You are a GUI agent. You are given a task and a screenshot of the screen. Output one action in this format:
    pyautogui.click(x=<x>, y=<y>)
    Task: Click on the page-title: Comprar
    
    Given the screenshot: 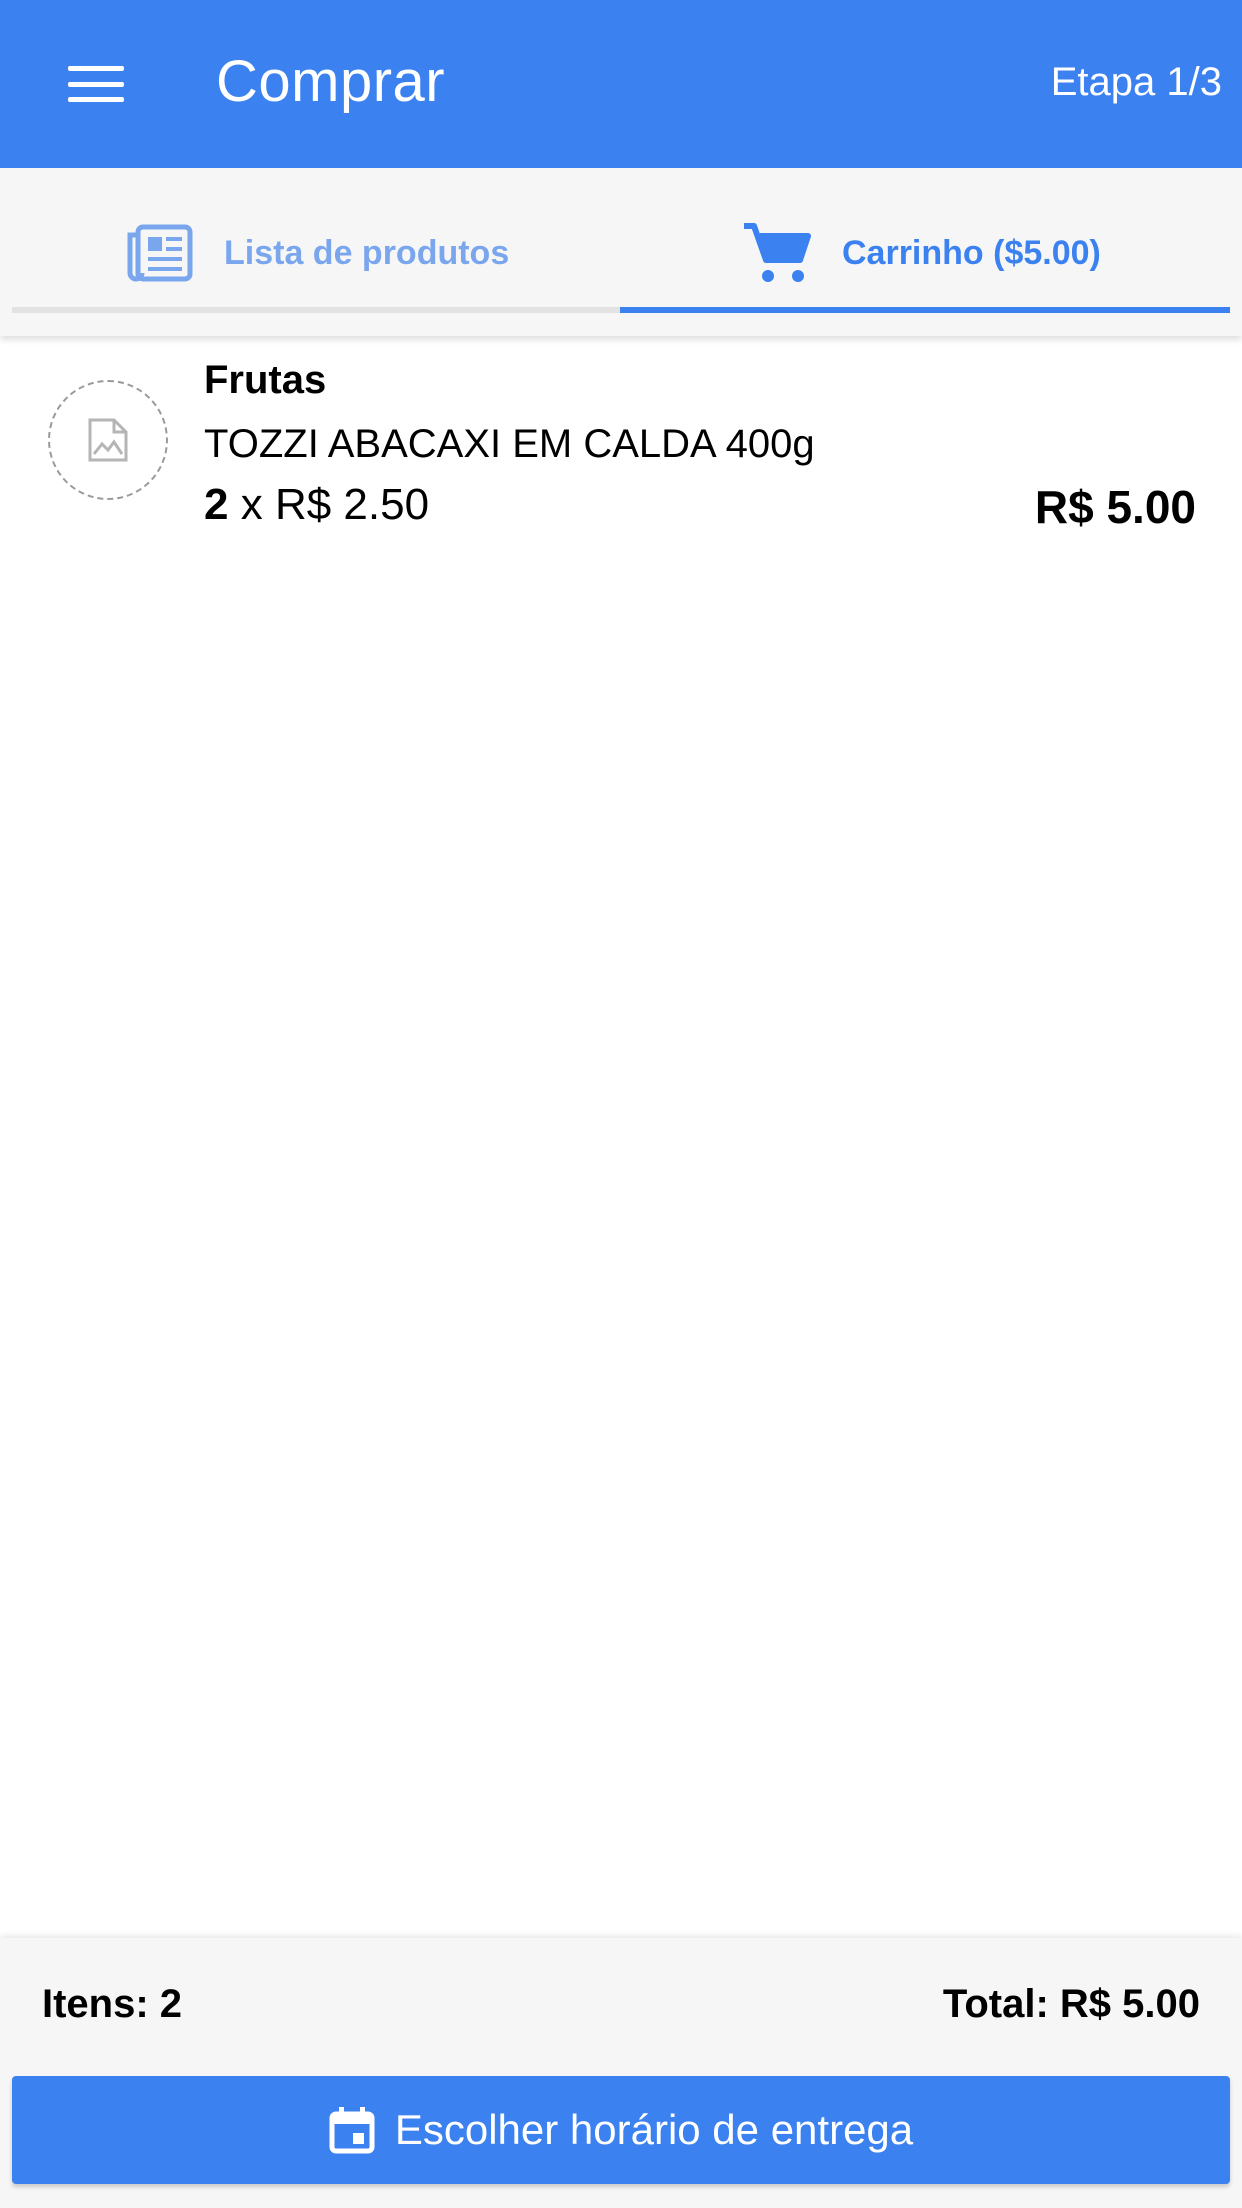 What is the action you would take?
    pyautogui.click(x=331, y=81)
    